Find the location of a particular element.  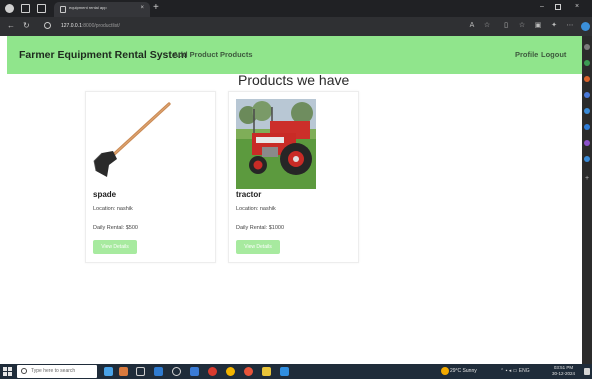

browser-tab: equipment rental app × is located at coordinates (102, 9).